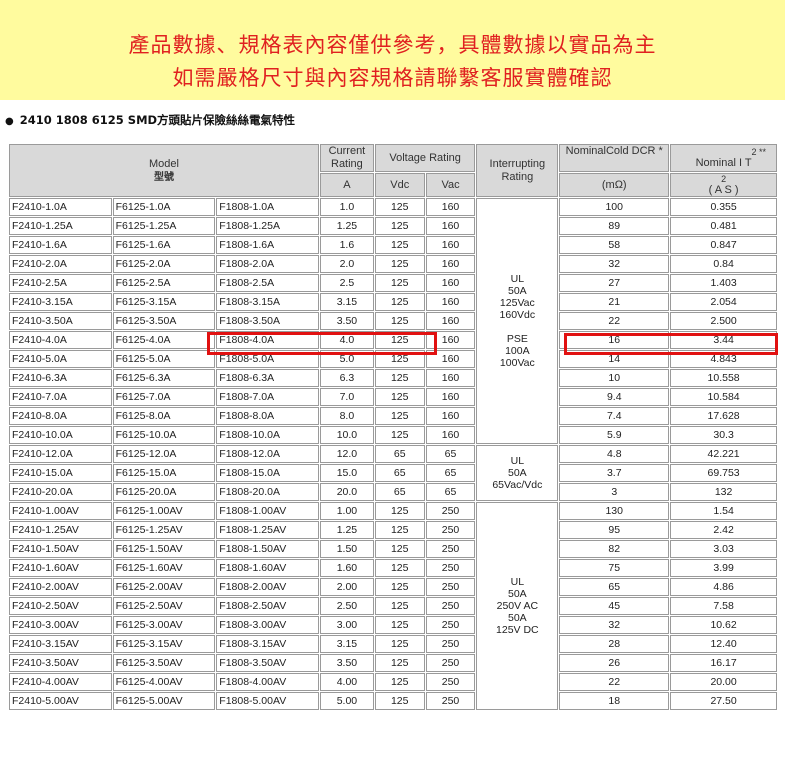  What do you see at coordinates (164, 644) in the screenshot?
I see `cell-model-6125: F6125-3.15AV` at bounding box center [164, 644].